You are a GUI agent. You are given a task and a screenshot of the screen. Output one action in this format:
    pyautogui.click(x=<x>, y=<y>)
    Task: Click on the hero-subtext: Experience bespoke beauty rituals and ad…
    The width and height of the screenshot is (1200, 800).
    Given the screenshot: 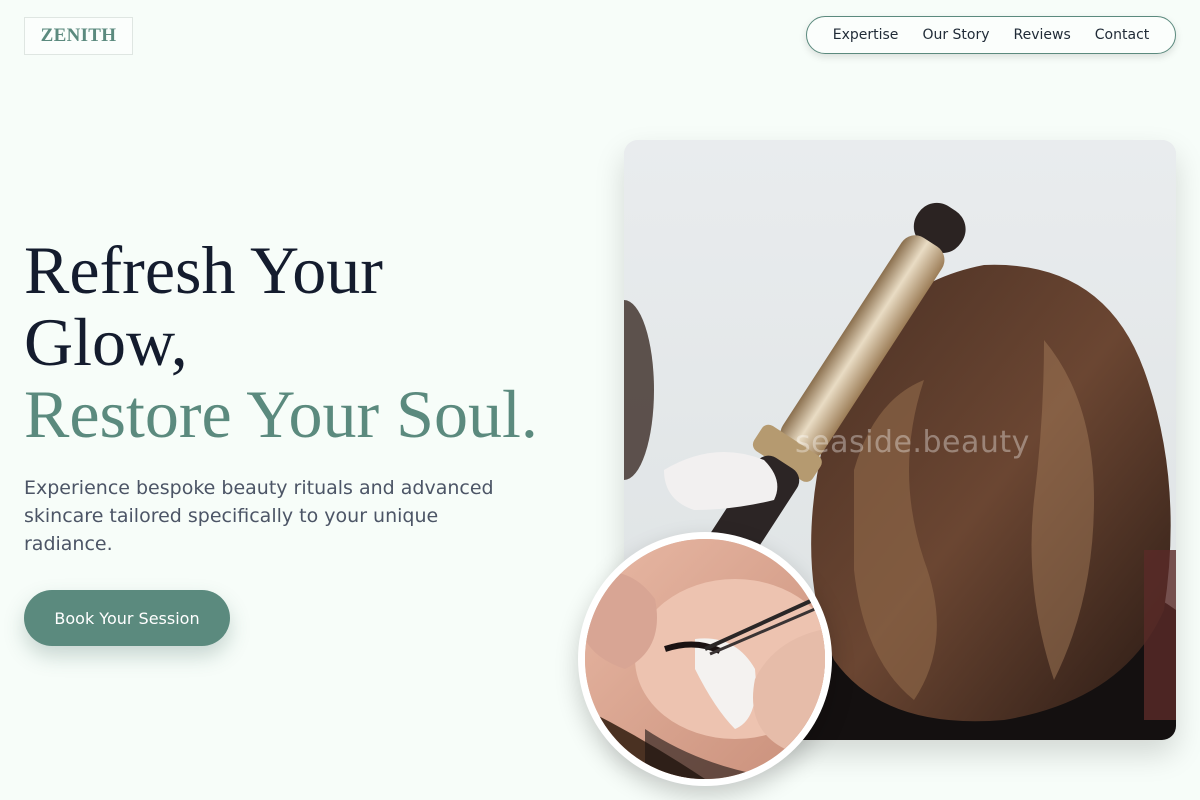 What is the action you would take?
    pyautogui.click(x=259, y=516)
    